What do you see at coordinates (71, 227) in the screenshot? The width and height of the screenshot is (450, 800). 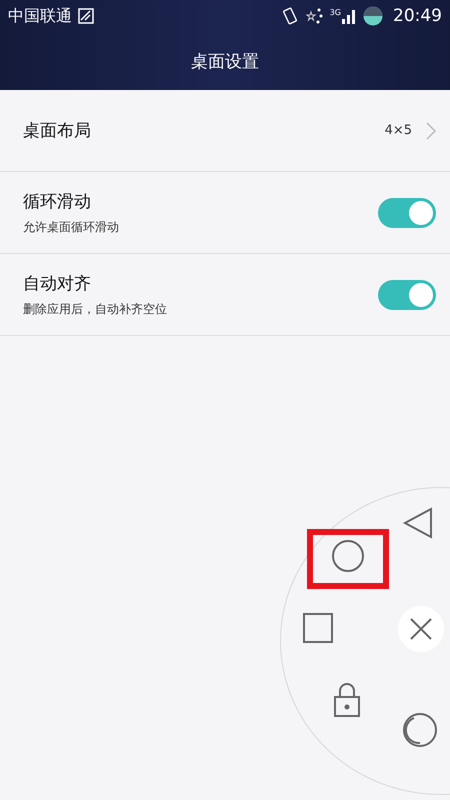 I see `setting-description: 允许桌面循环滑动` at bounding box center [71, 227].